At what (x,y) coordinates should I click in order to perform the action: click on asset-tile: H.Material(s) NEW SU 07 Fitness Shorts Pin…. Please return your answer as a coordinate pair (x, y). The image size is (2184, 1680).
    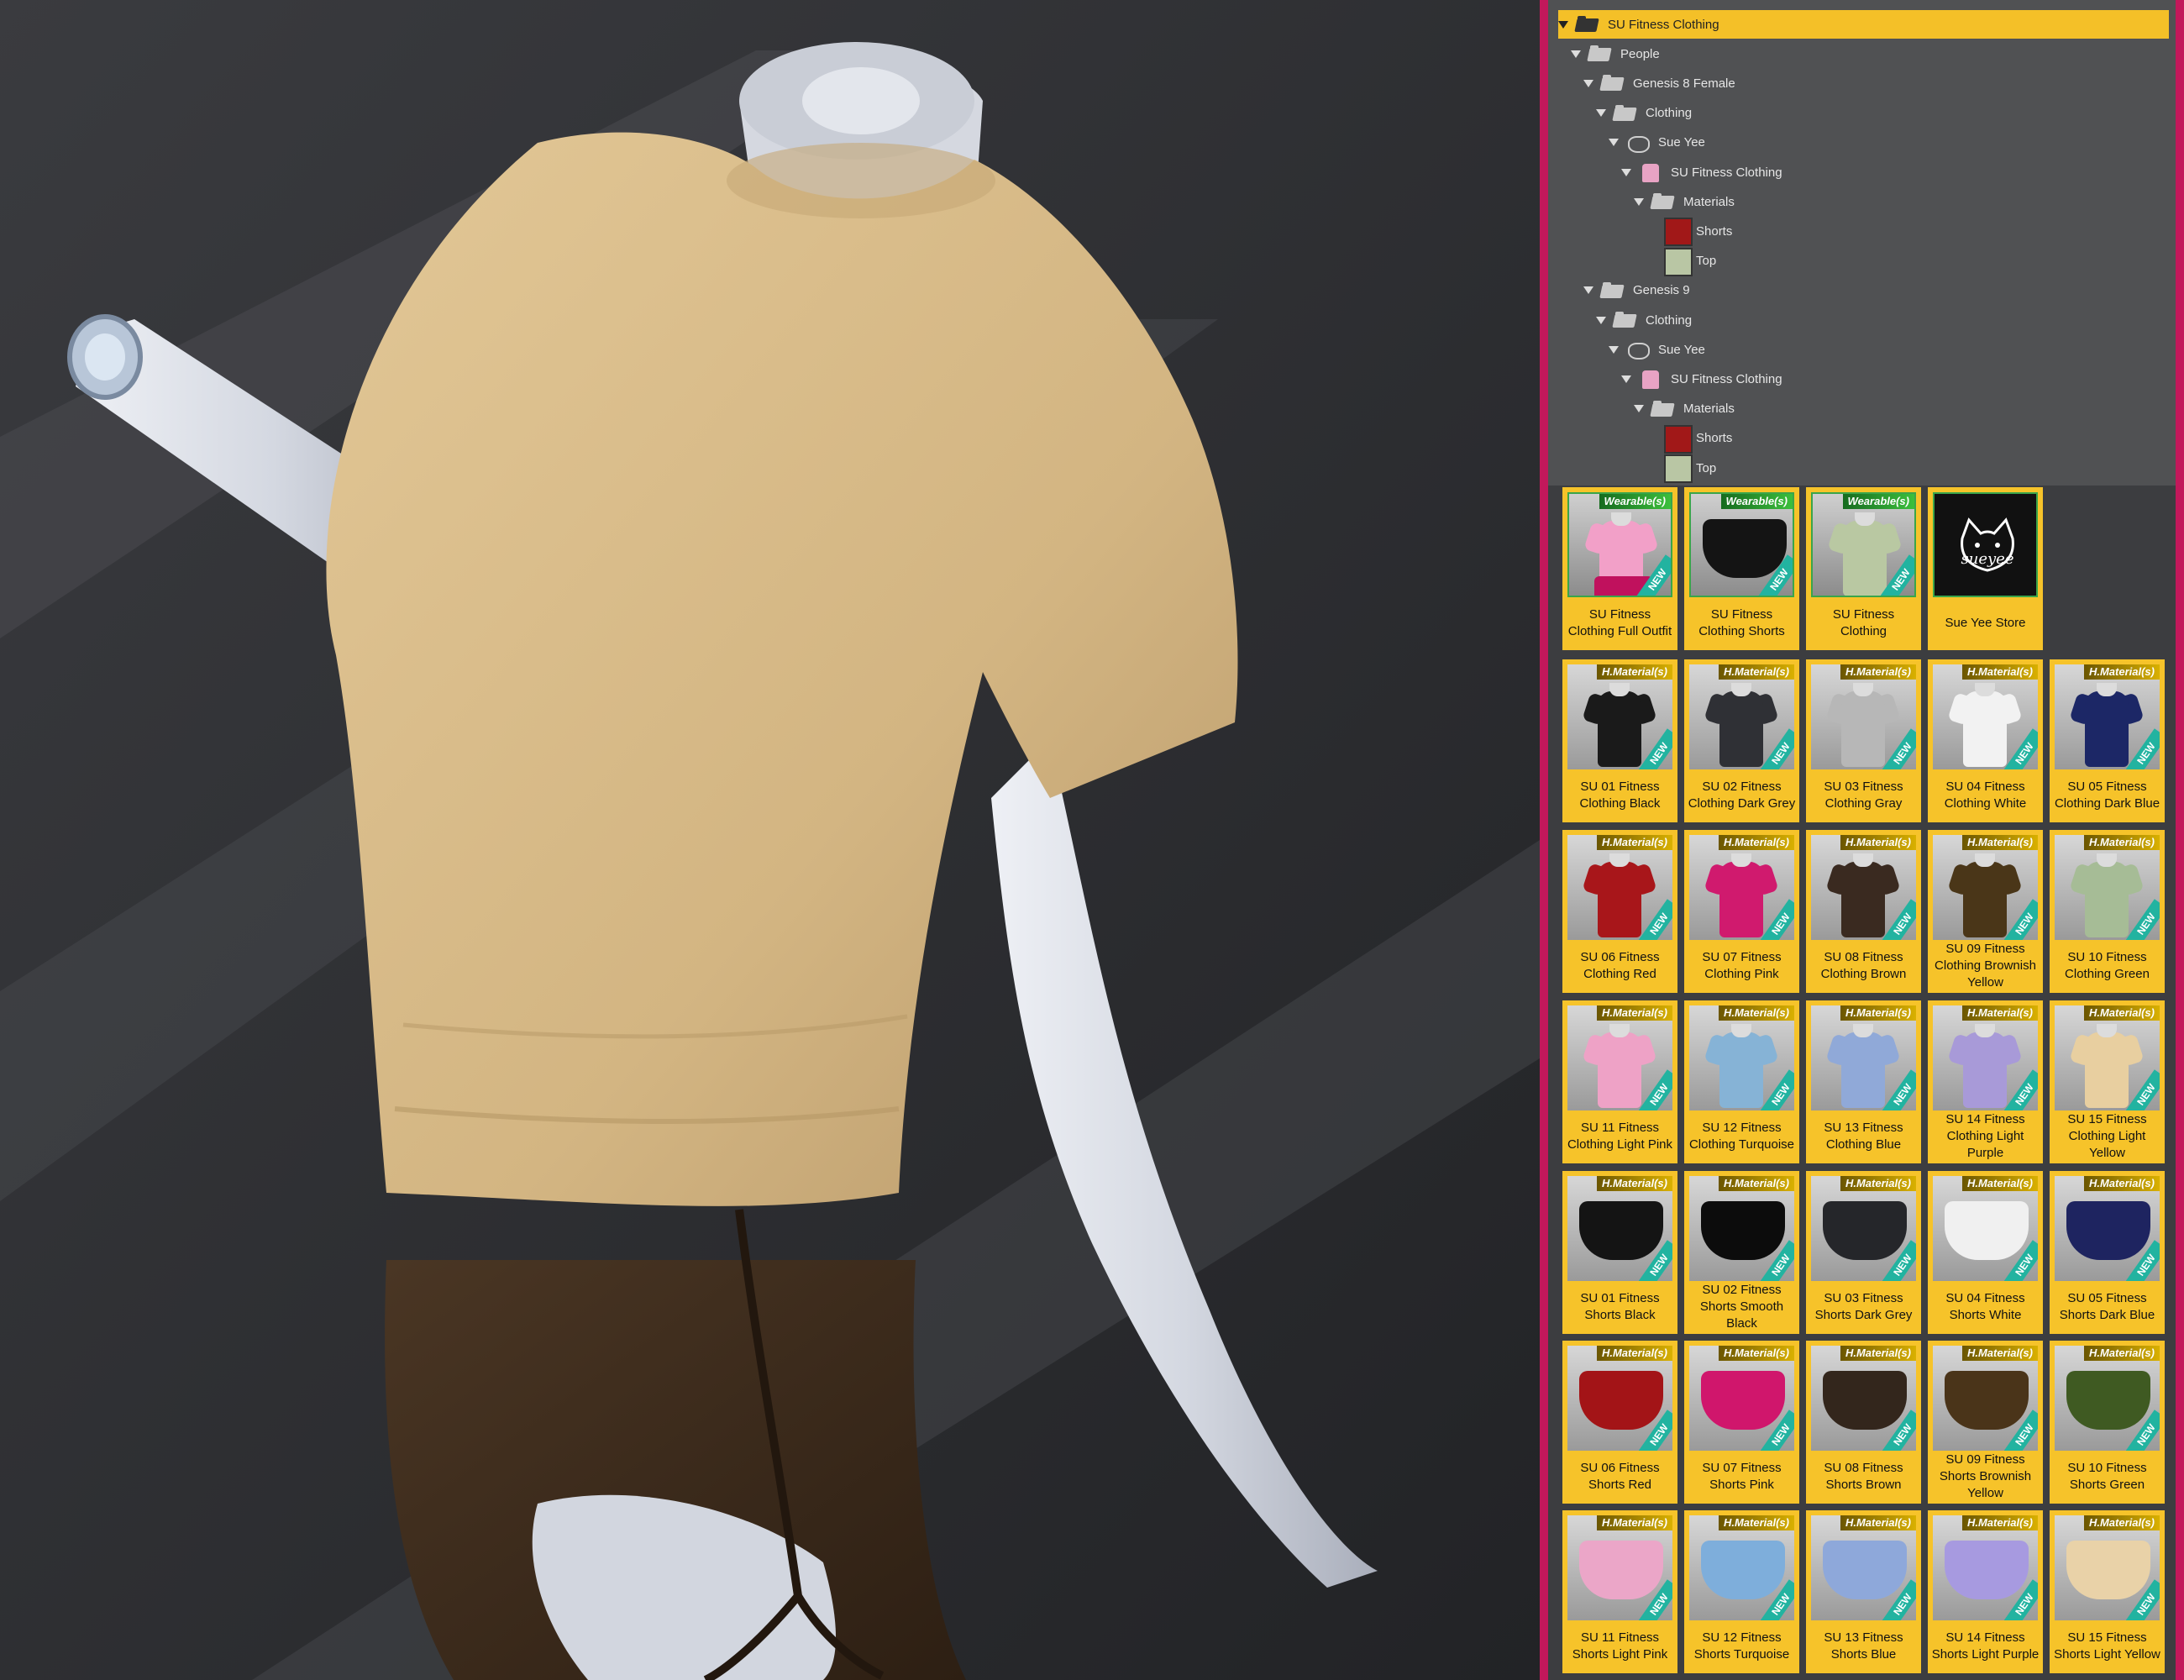
    Looking at the image, I should click on (1741, 1422).